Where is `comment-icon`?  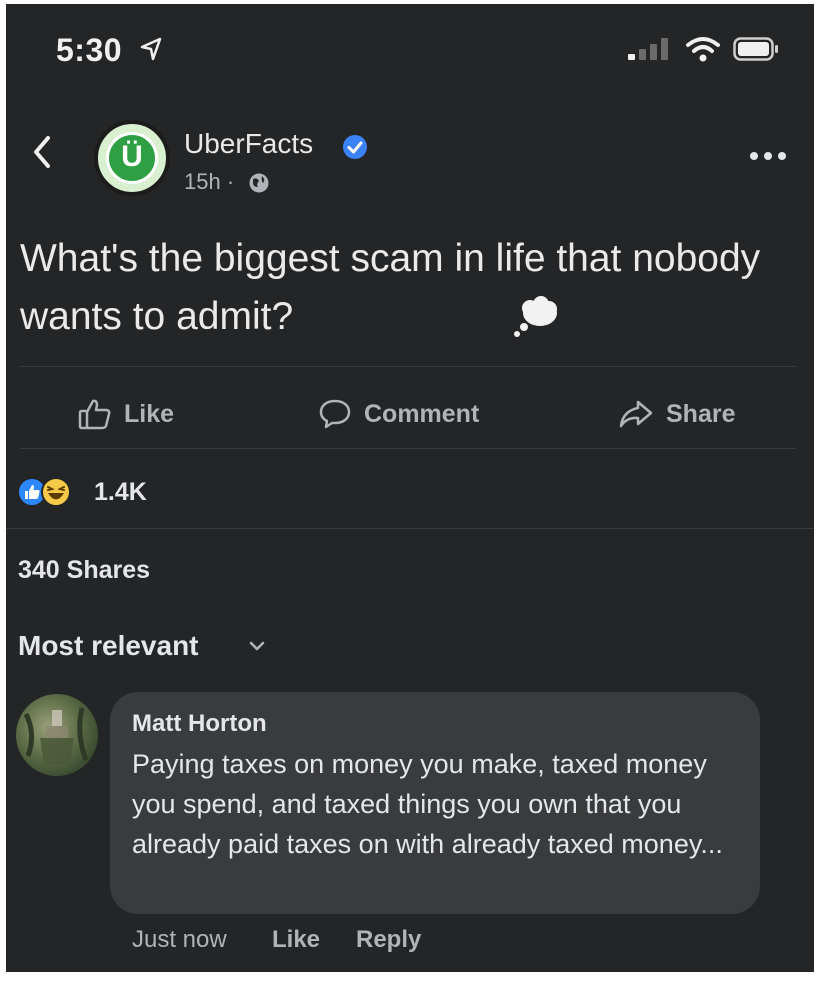 comment-icon is located at coordinates (335, 414).